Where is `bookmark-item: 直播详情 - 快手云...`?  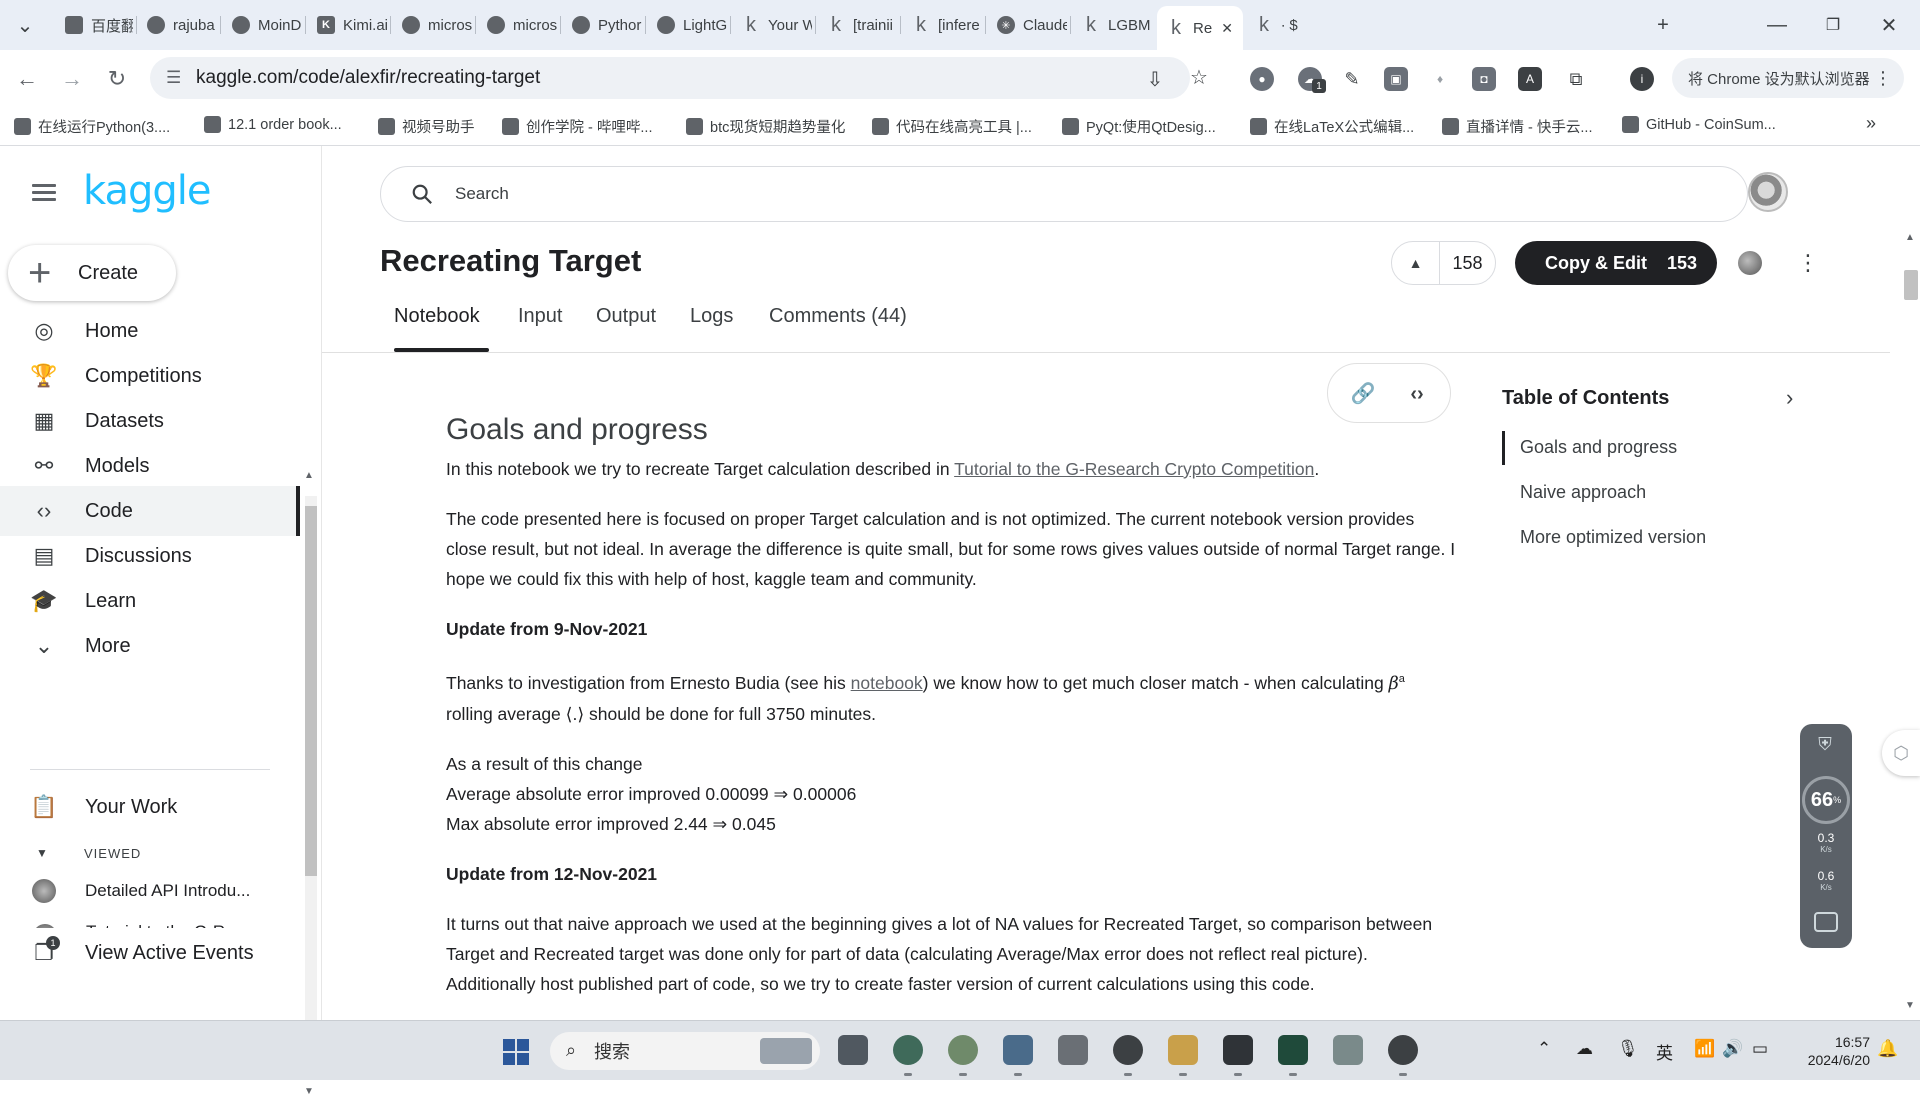 bookmark-item: 直播详情 - 快手云... is located at coordinates (1517, 126).